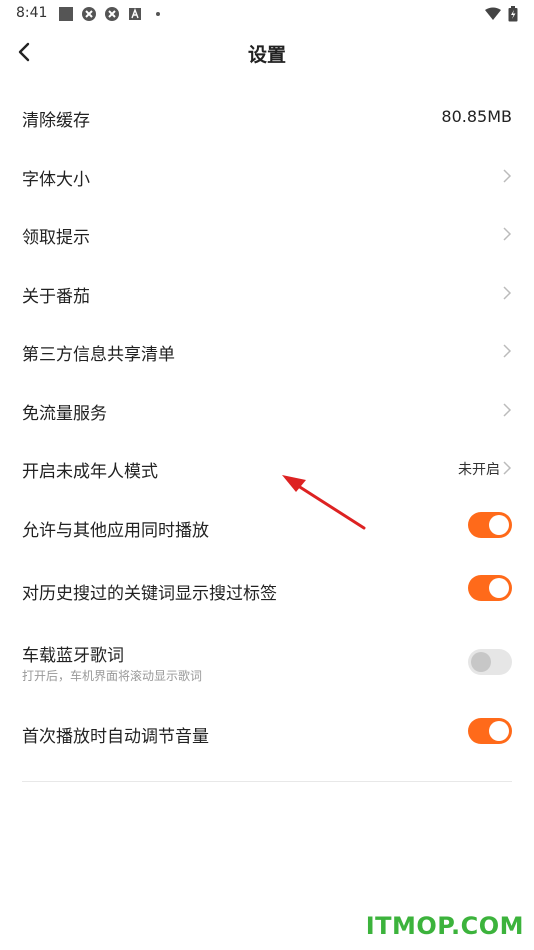 The image size is (534, 950). Describe the element at coordinates (135, 14) in the screenshot. I see `a-notification-icon` at that location.